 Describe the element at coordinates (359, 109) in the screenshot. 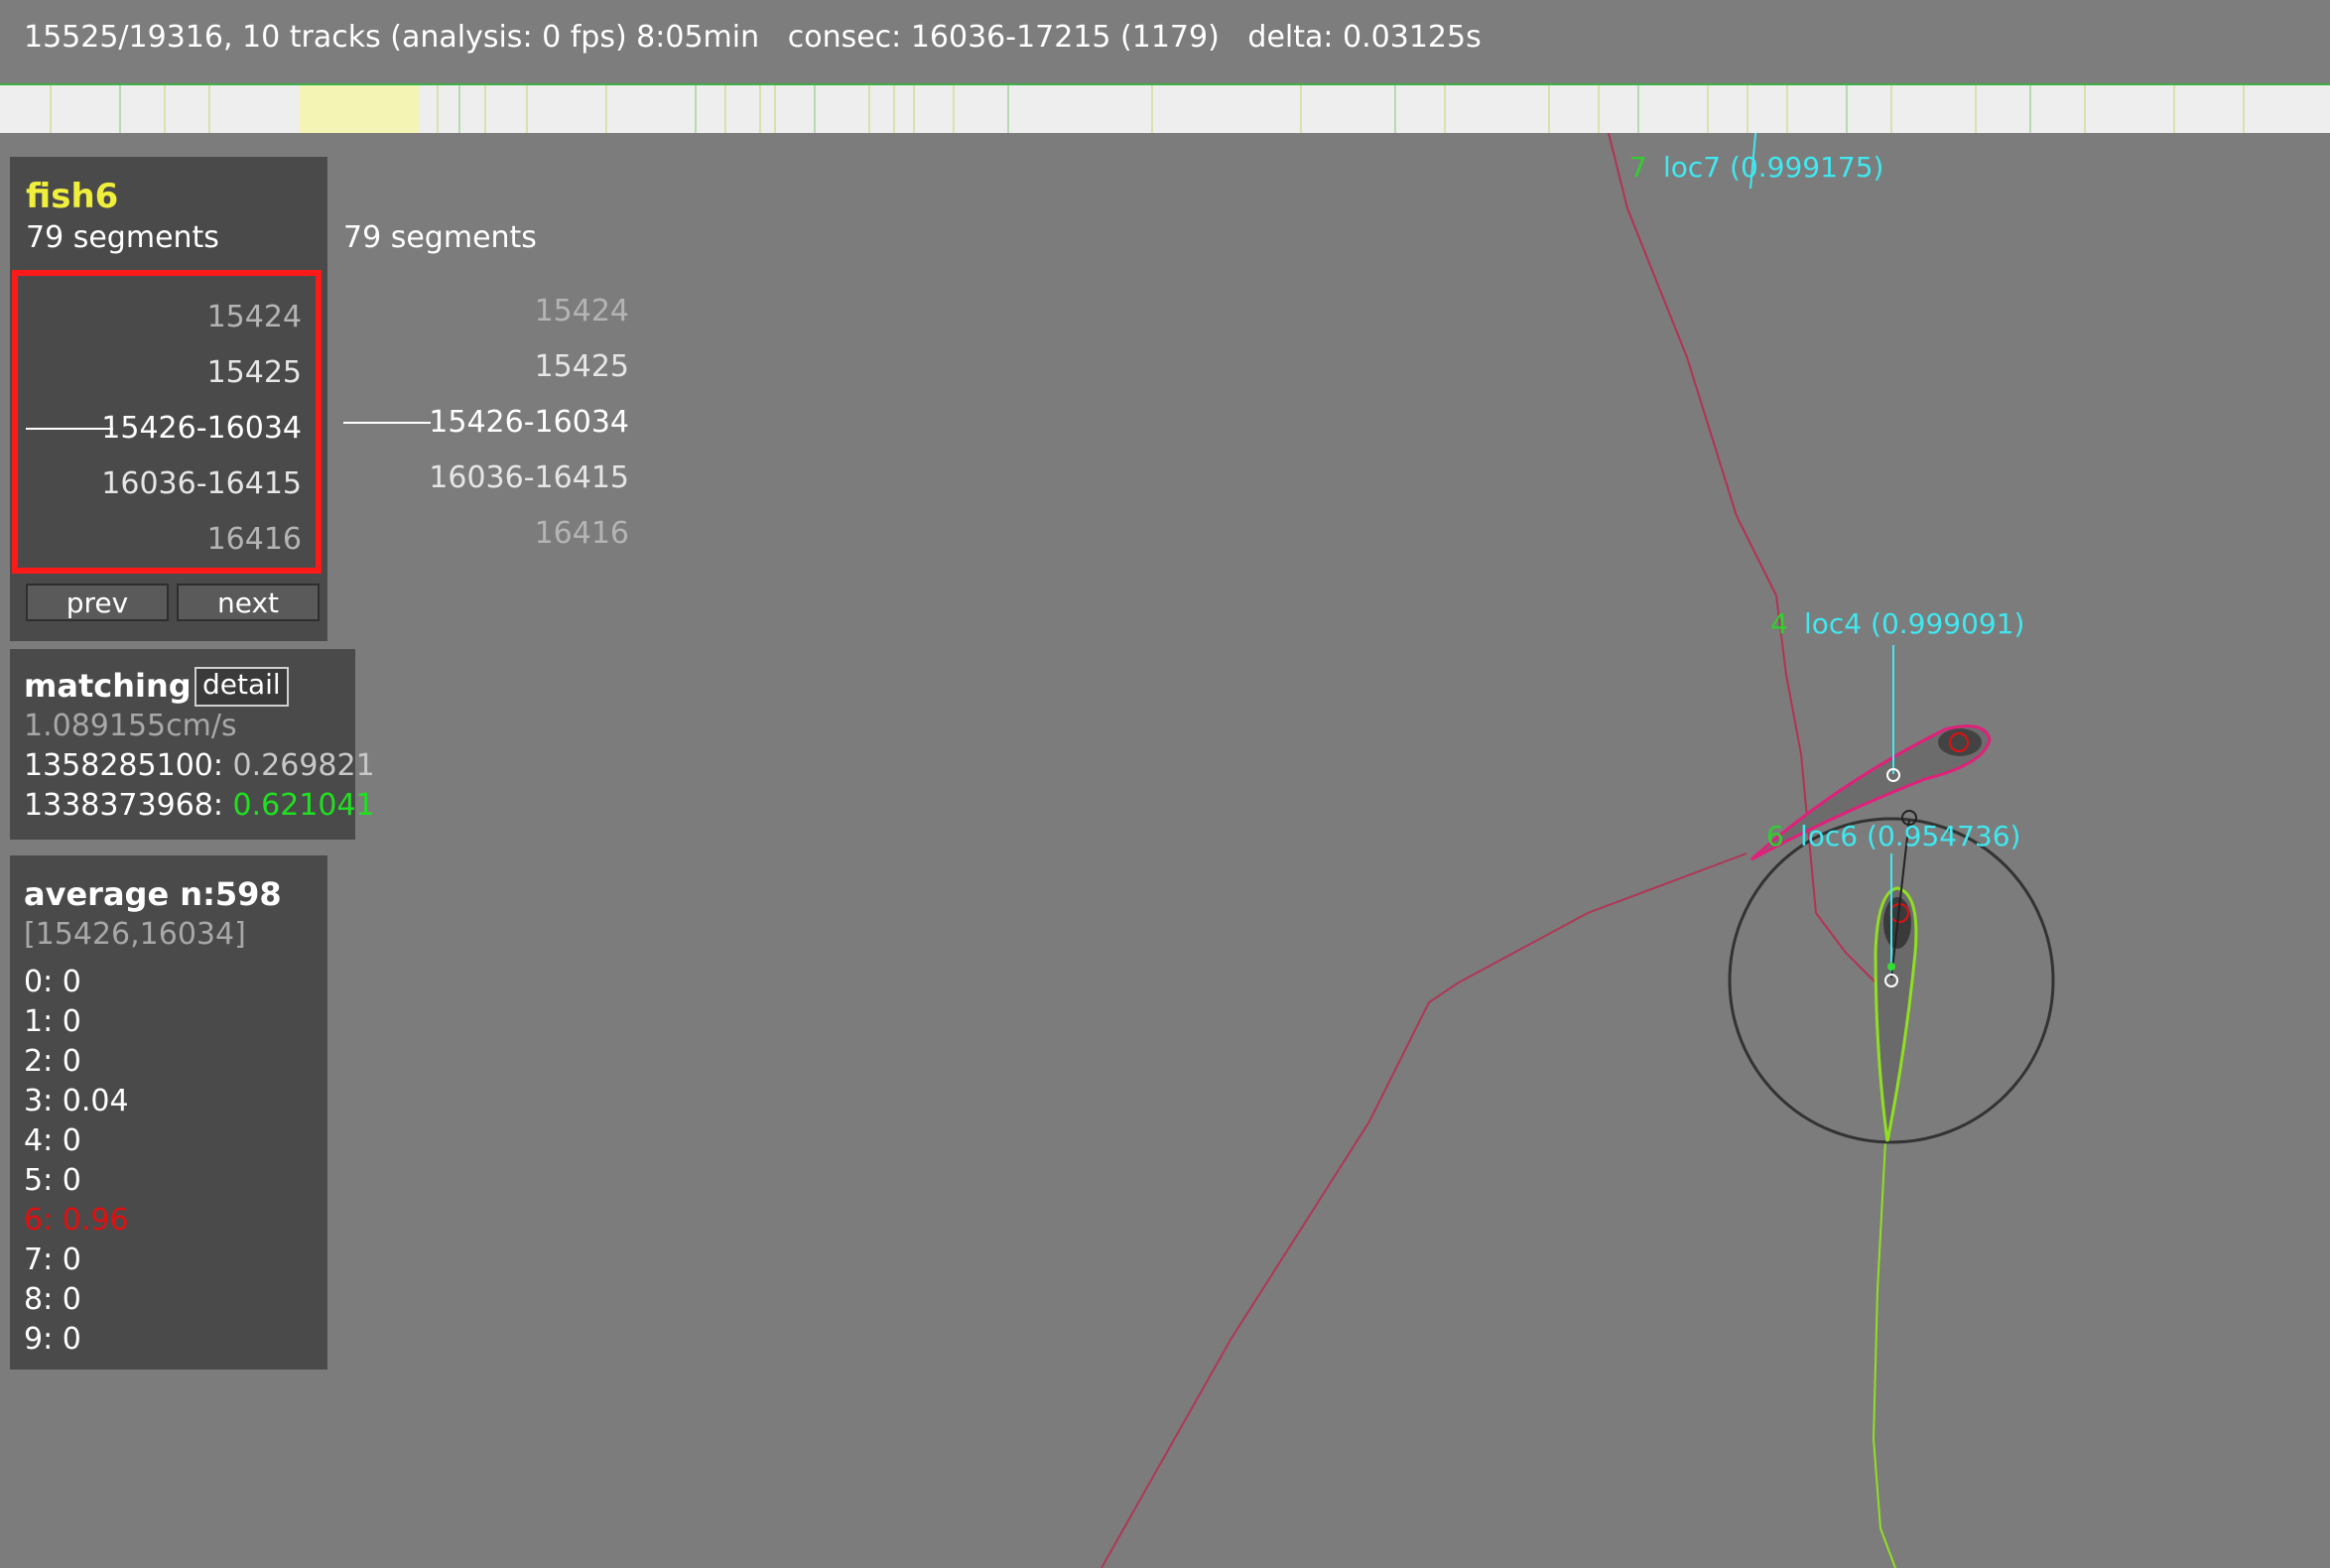

I see `timeline-current-range` at that location.